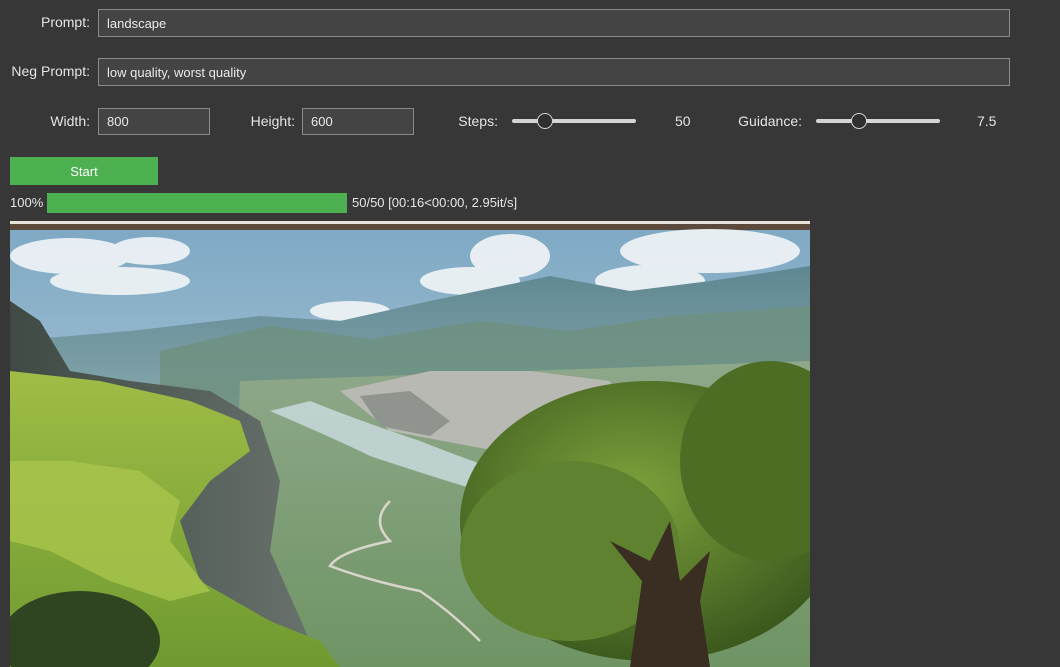 This screenshot has height=667, width=1060. I want to click on neg-prompt-input, so click(554, 72).